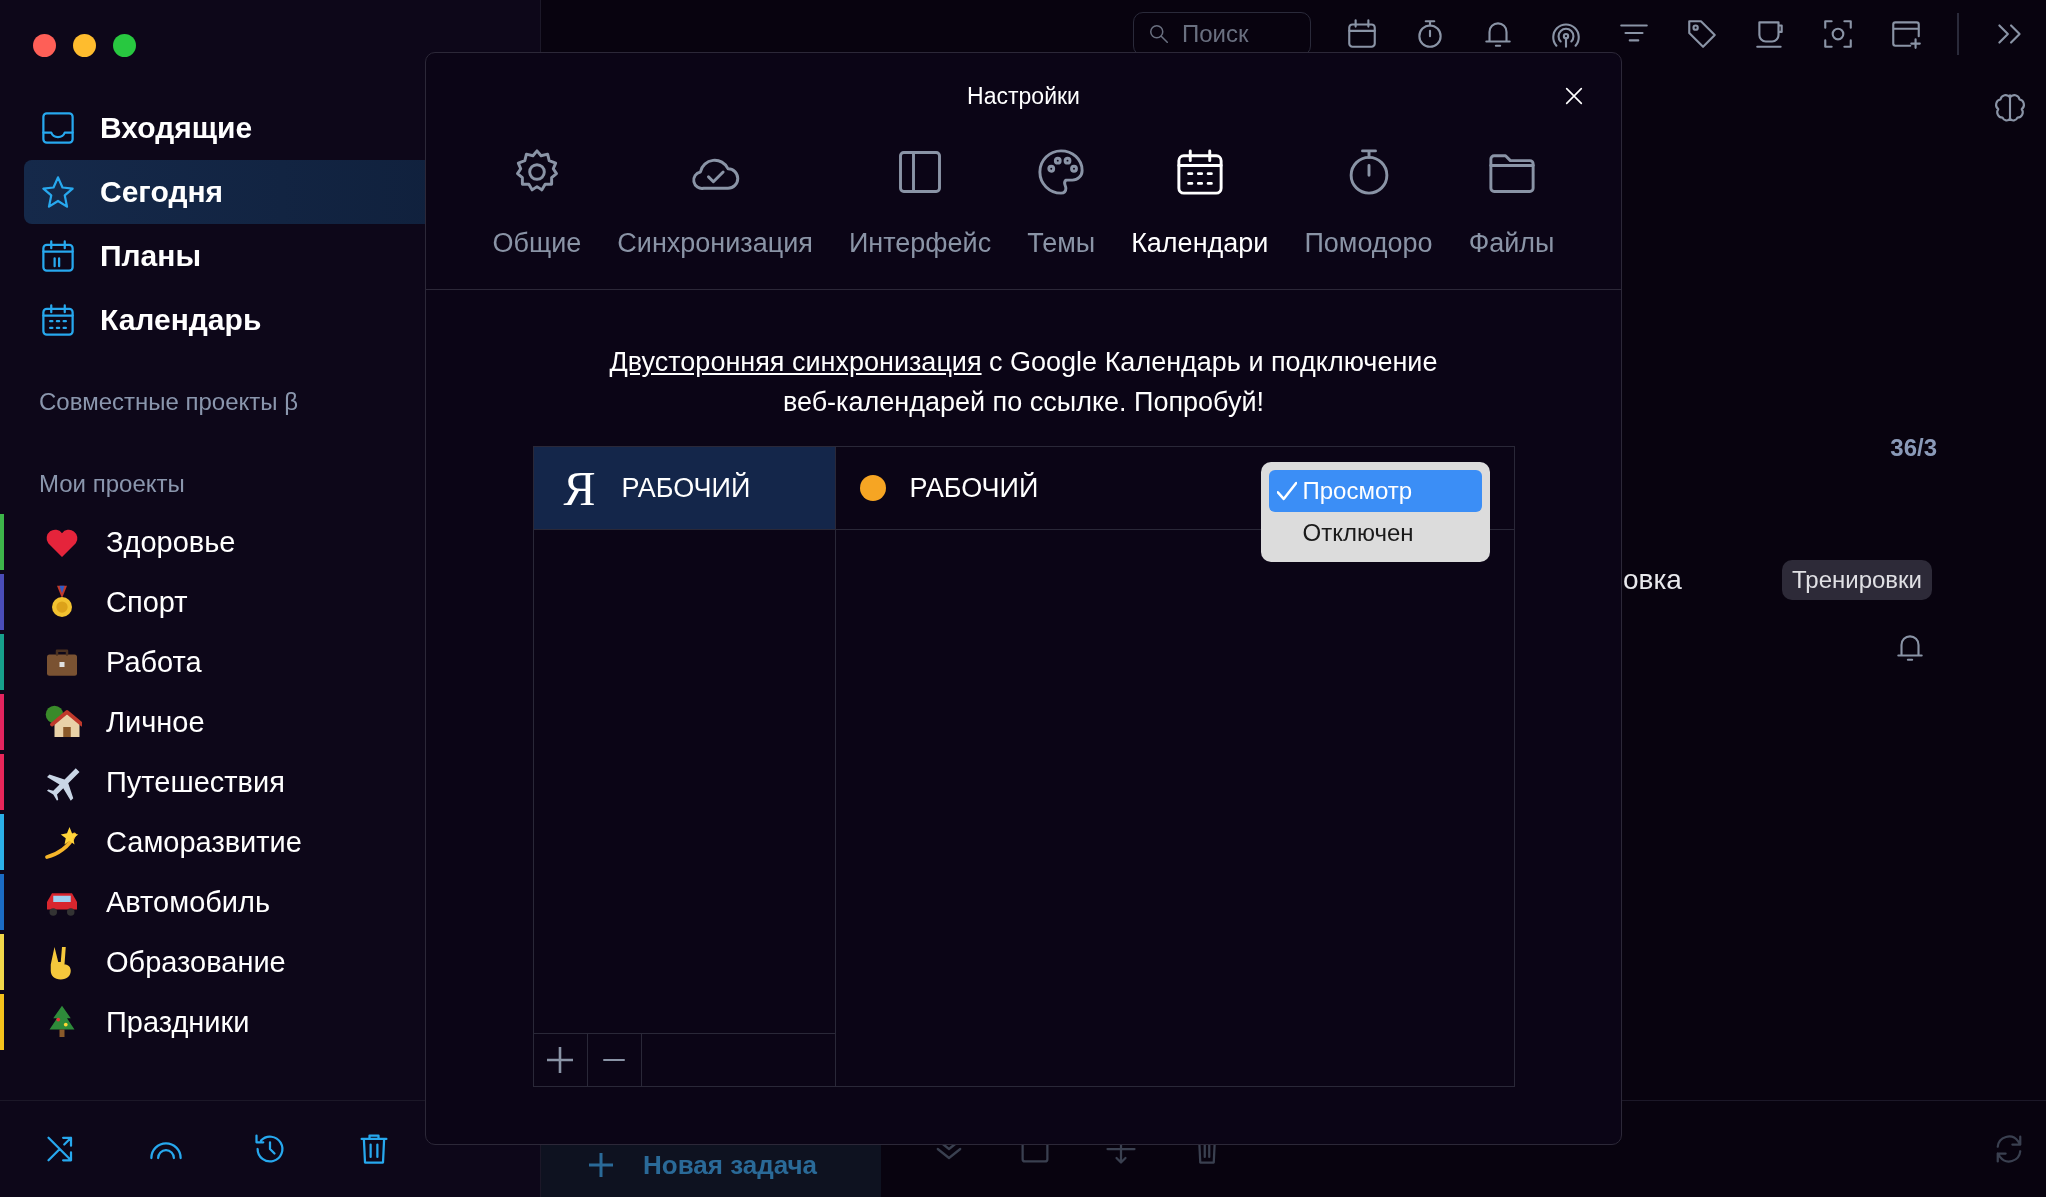  I want to click on task-counter: 36/3, so click(1913, 448).